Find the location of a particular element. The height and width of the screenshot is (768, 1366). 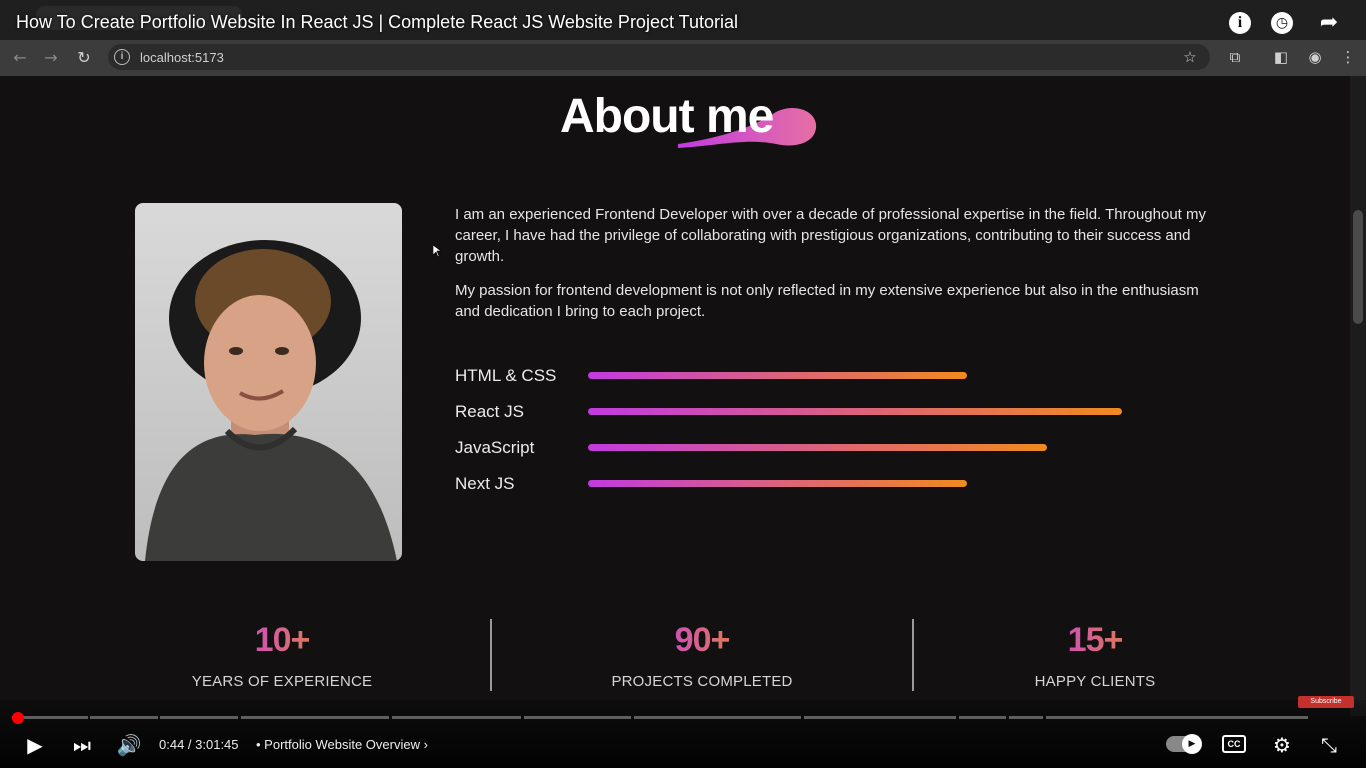

subscribe-watermark: Subscribe is located at coordinates (1326, 702).